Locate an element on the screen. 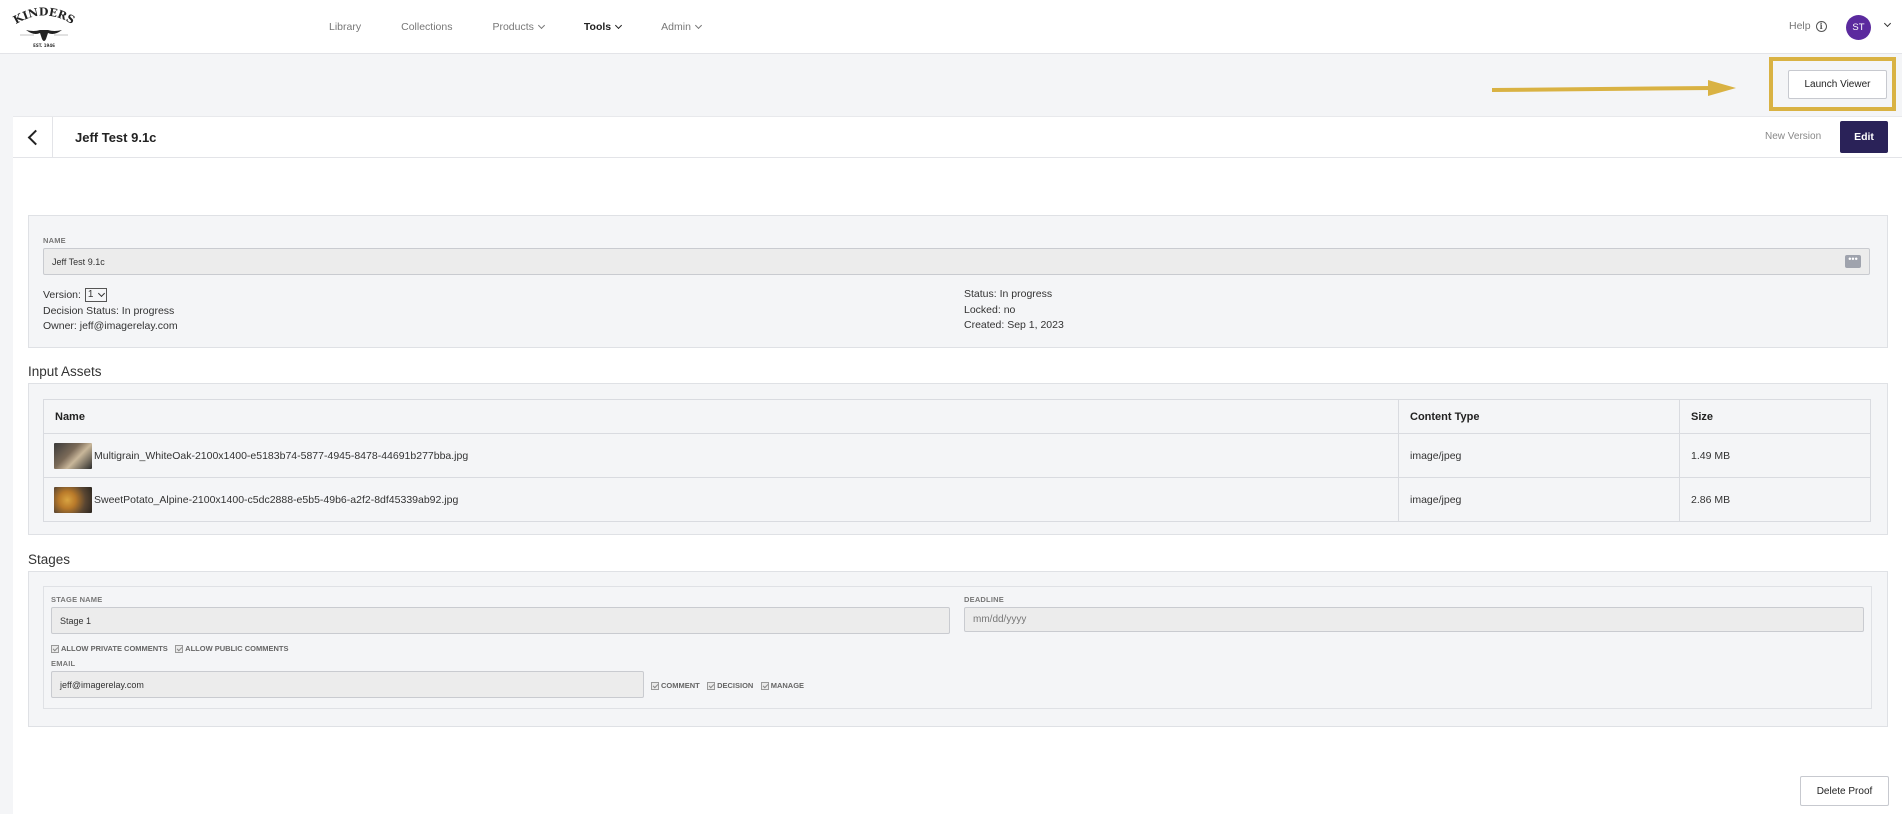 Image resolution: width=1902 pixels, height=814 pixels. owner: Owner: jeff@imagerelay.com is located at coordinates (110, 326).